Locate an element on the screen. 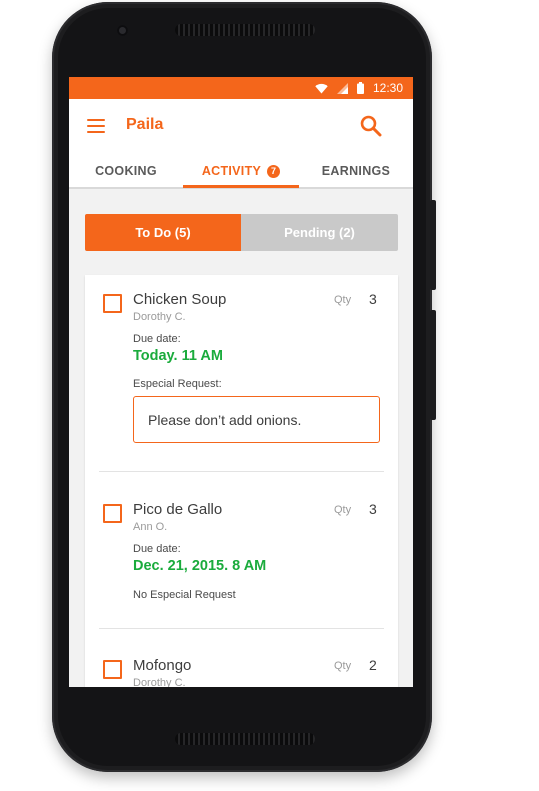  no-special-request-note: No Especial Request is located at coordinates (184, 595).